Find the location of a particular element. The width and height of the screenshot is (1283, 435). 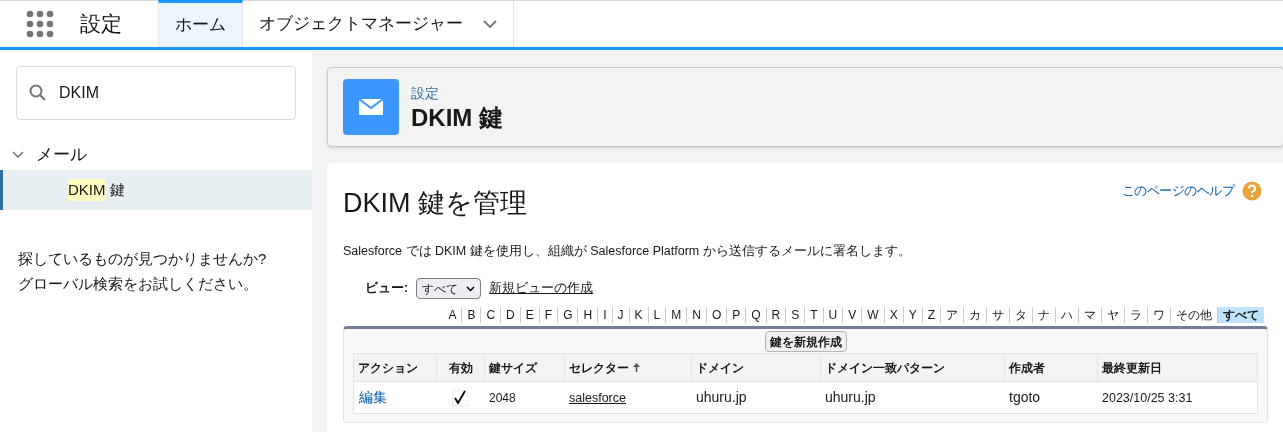

letter-filter: ナ is located at coordinates (1043, 315).